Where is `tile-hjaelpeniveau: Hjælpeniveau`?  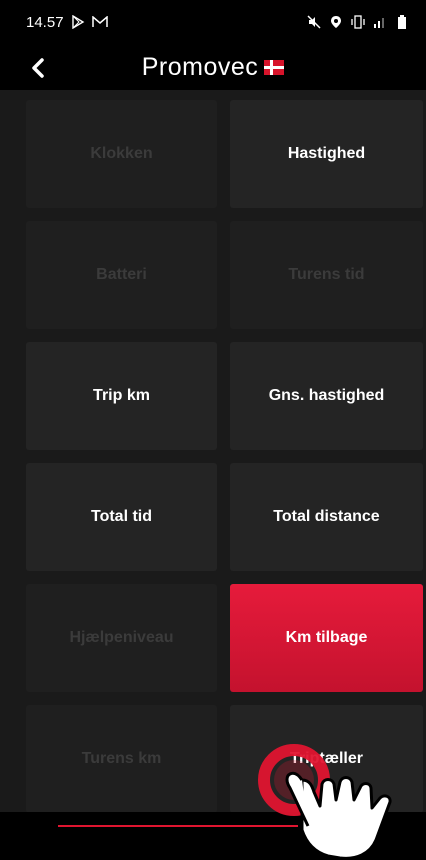 tile-hjaelpeniveau: Hjælpeniveau is located at coordinates (121, 638).